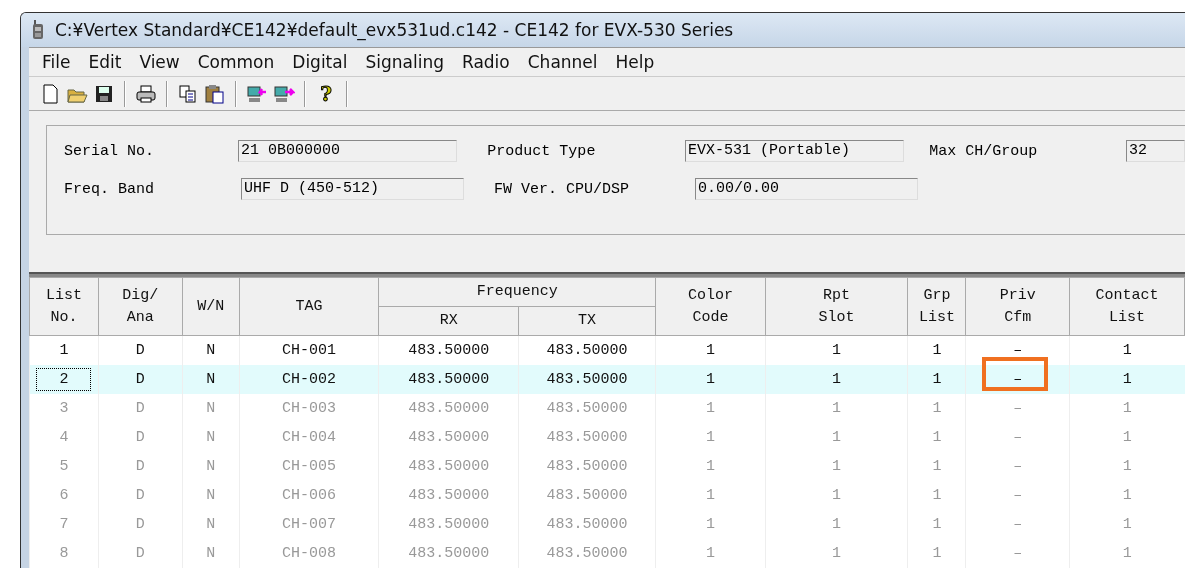 This screenshot has width=1185, height=568. Describe the element at coordinates (64, 553) in the screenshot. I see `table-cell: 8` at that location.